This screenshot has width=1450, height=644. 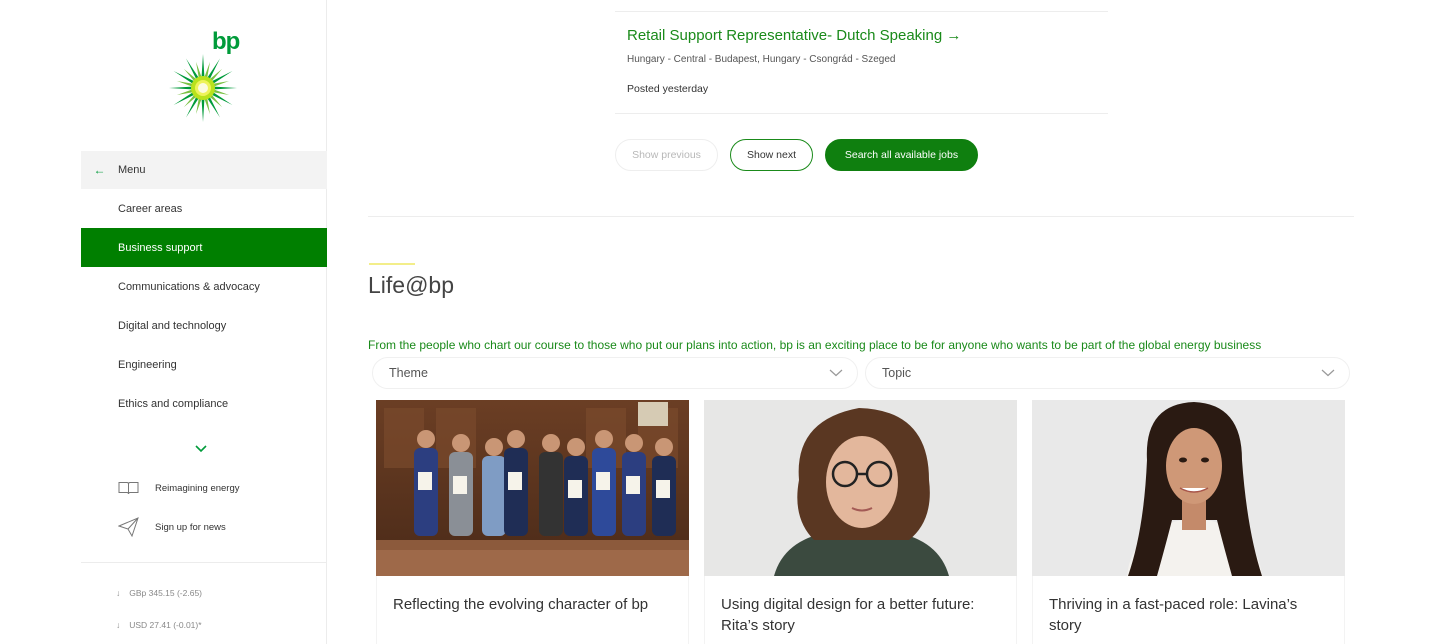 I want to click on sidebar-item-digital: Digital and technology, so click(x=204, y=325).